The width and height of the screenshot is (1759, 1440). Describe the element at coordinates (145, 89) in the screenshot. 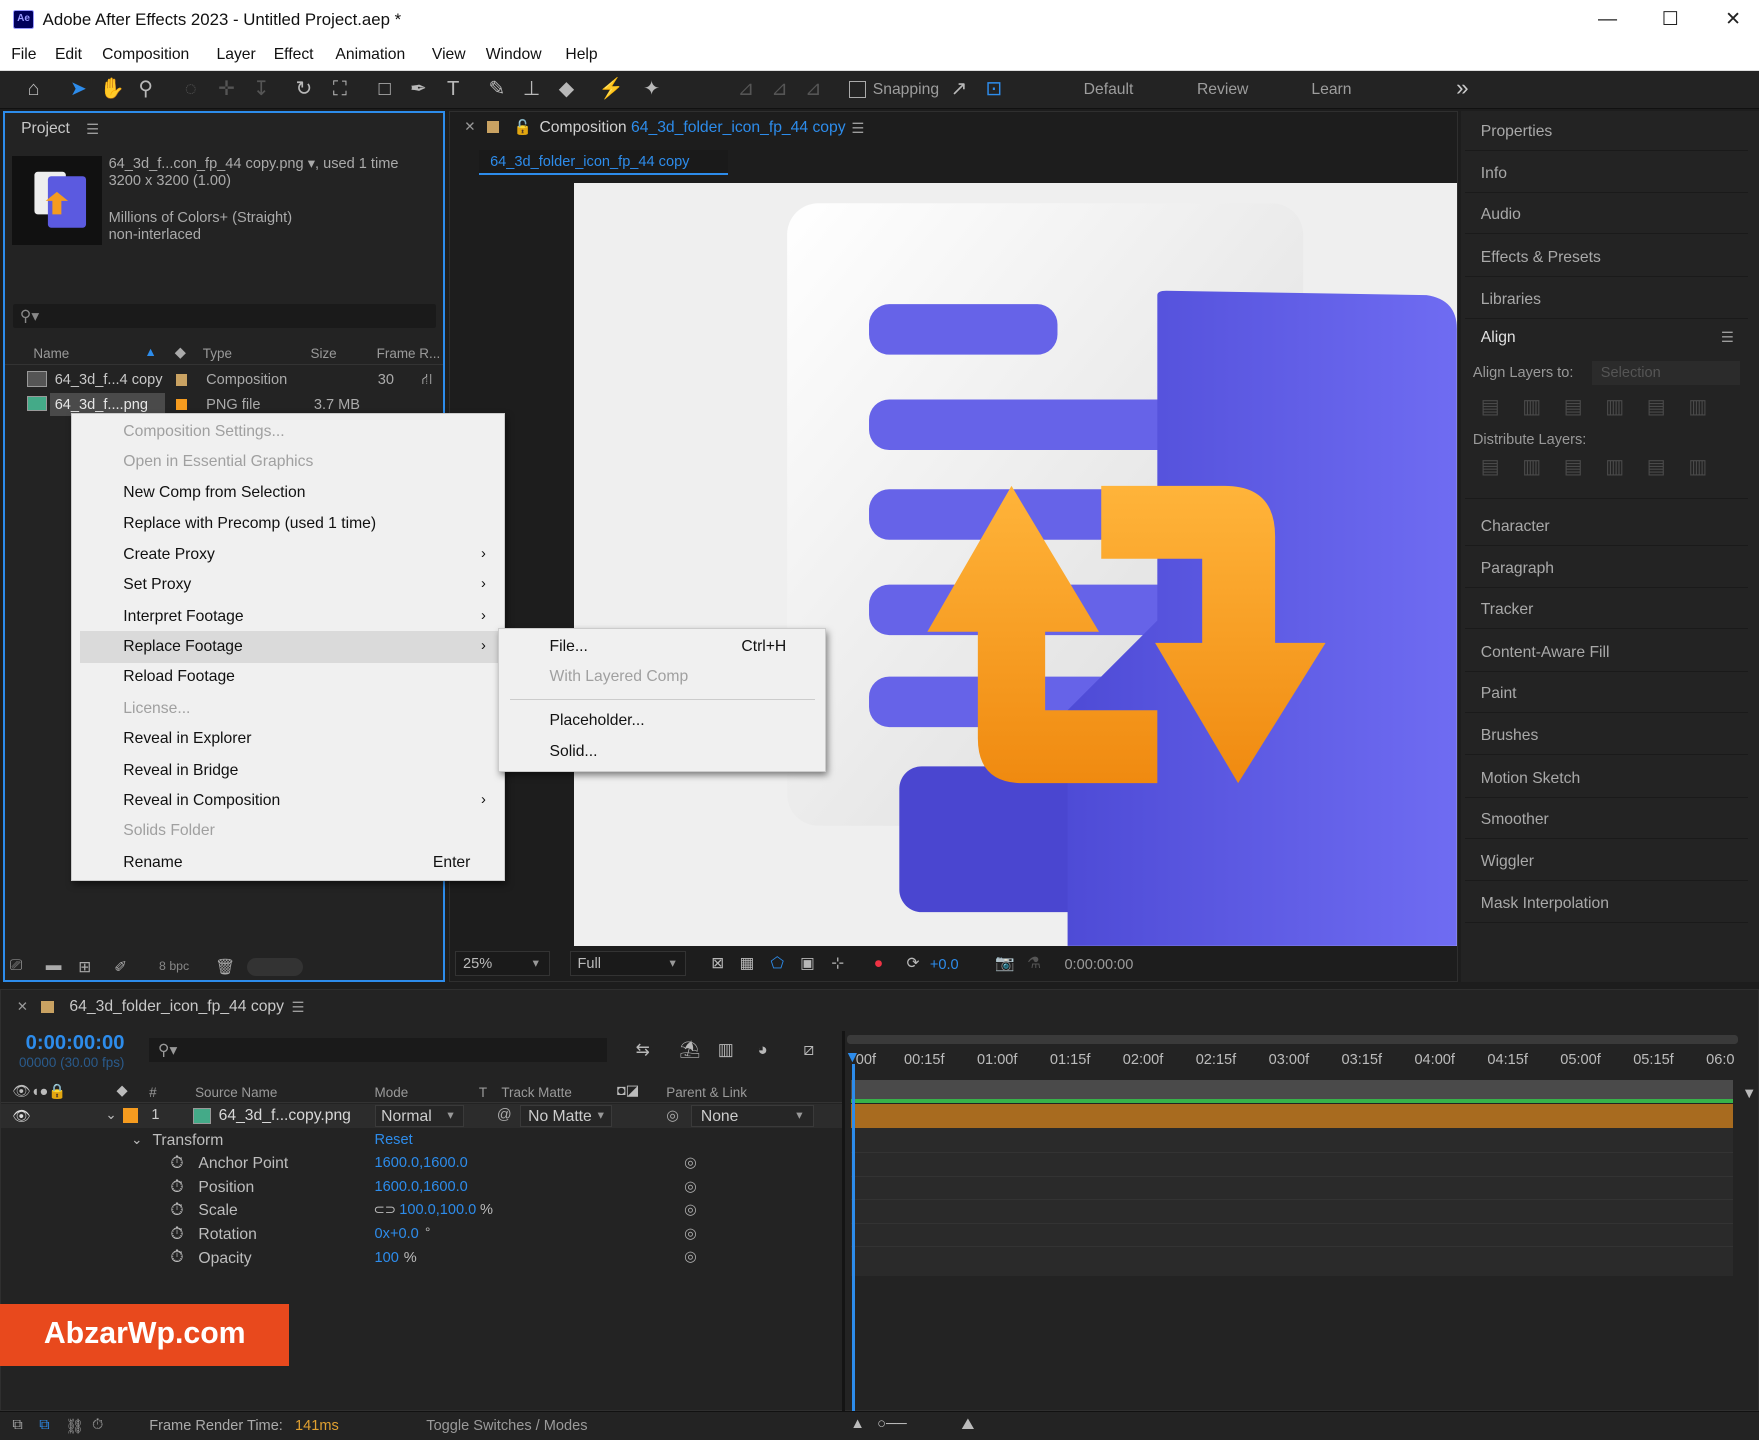

I see `zoom-tool-icon: ⚲` at that location.